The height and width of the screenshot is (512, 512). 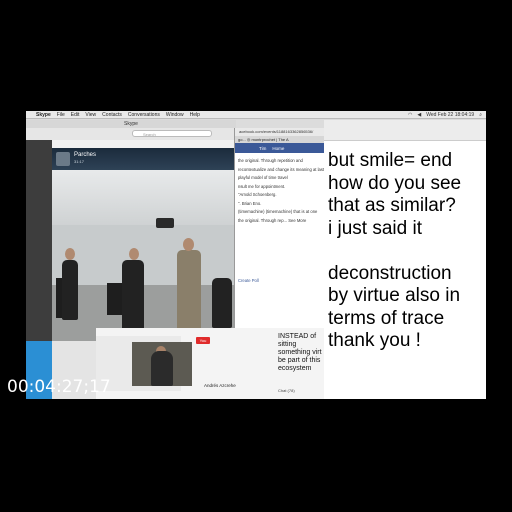 I want to click on create-poll-button: Create Poll, so click(x=248, y=280).